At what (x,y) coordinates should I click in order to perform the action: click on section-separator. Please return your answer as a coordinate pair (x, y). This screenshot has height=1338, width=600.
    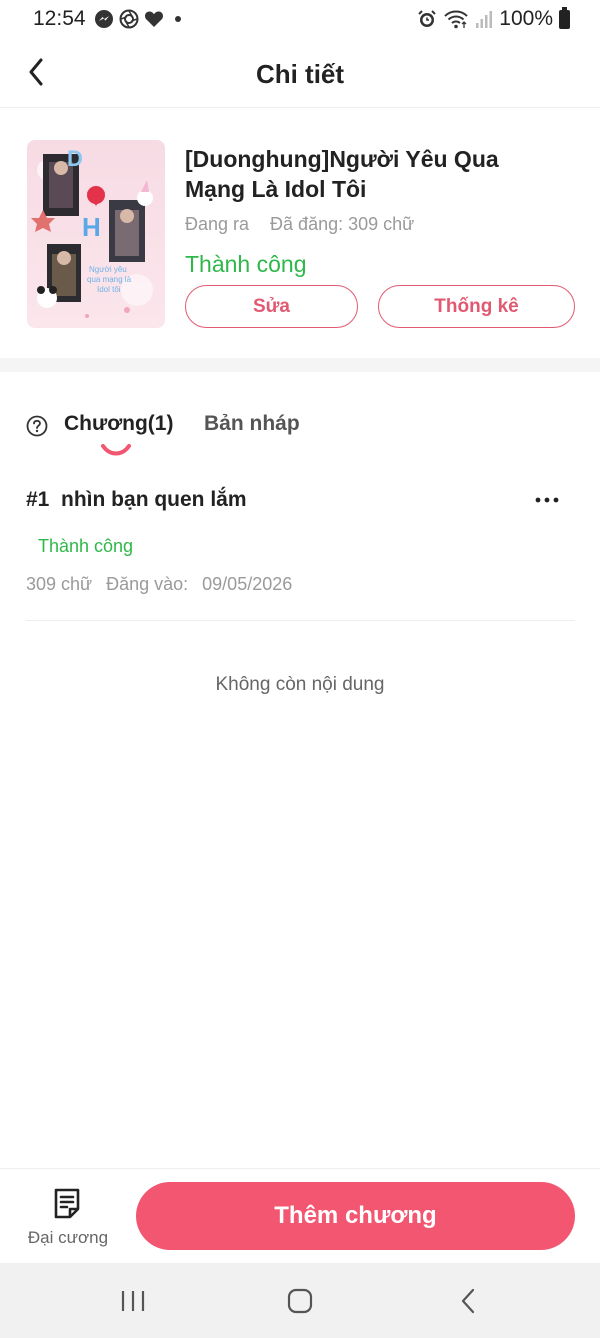
    Looking at the image, I should click on (300, 365).